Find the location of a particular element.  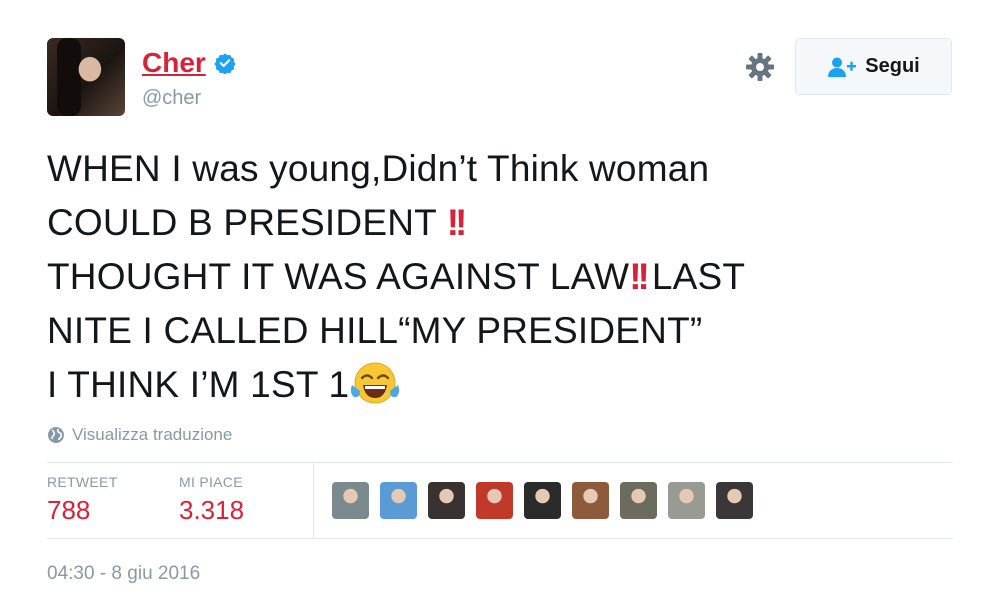

follow-button-label: Segui is located at coordinates (892, 66).